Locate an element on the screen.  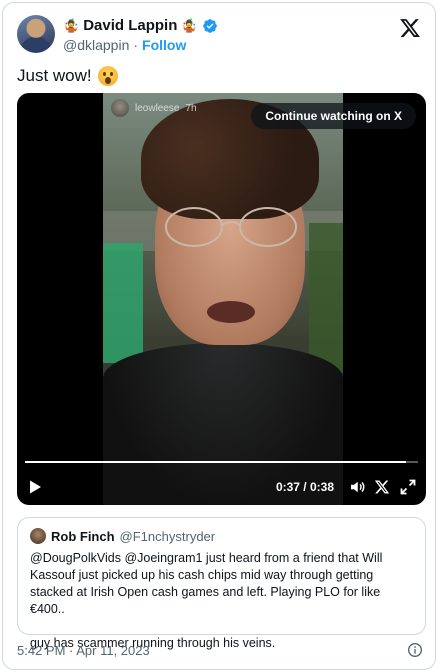
play-icon is located at coordinates (35, 487).